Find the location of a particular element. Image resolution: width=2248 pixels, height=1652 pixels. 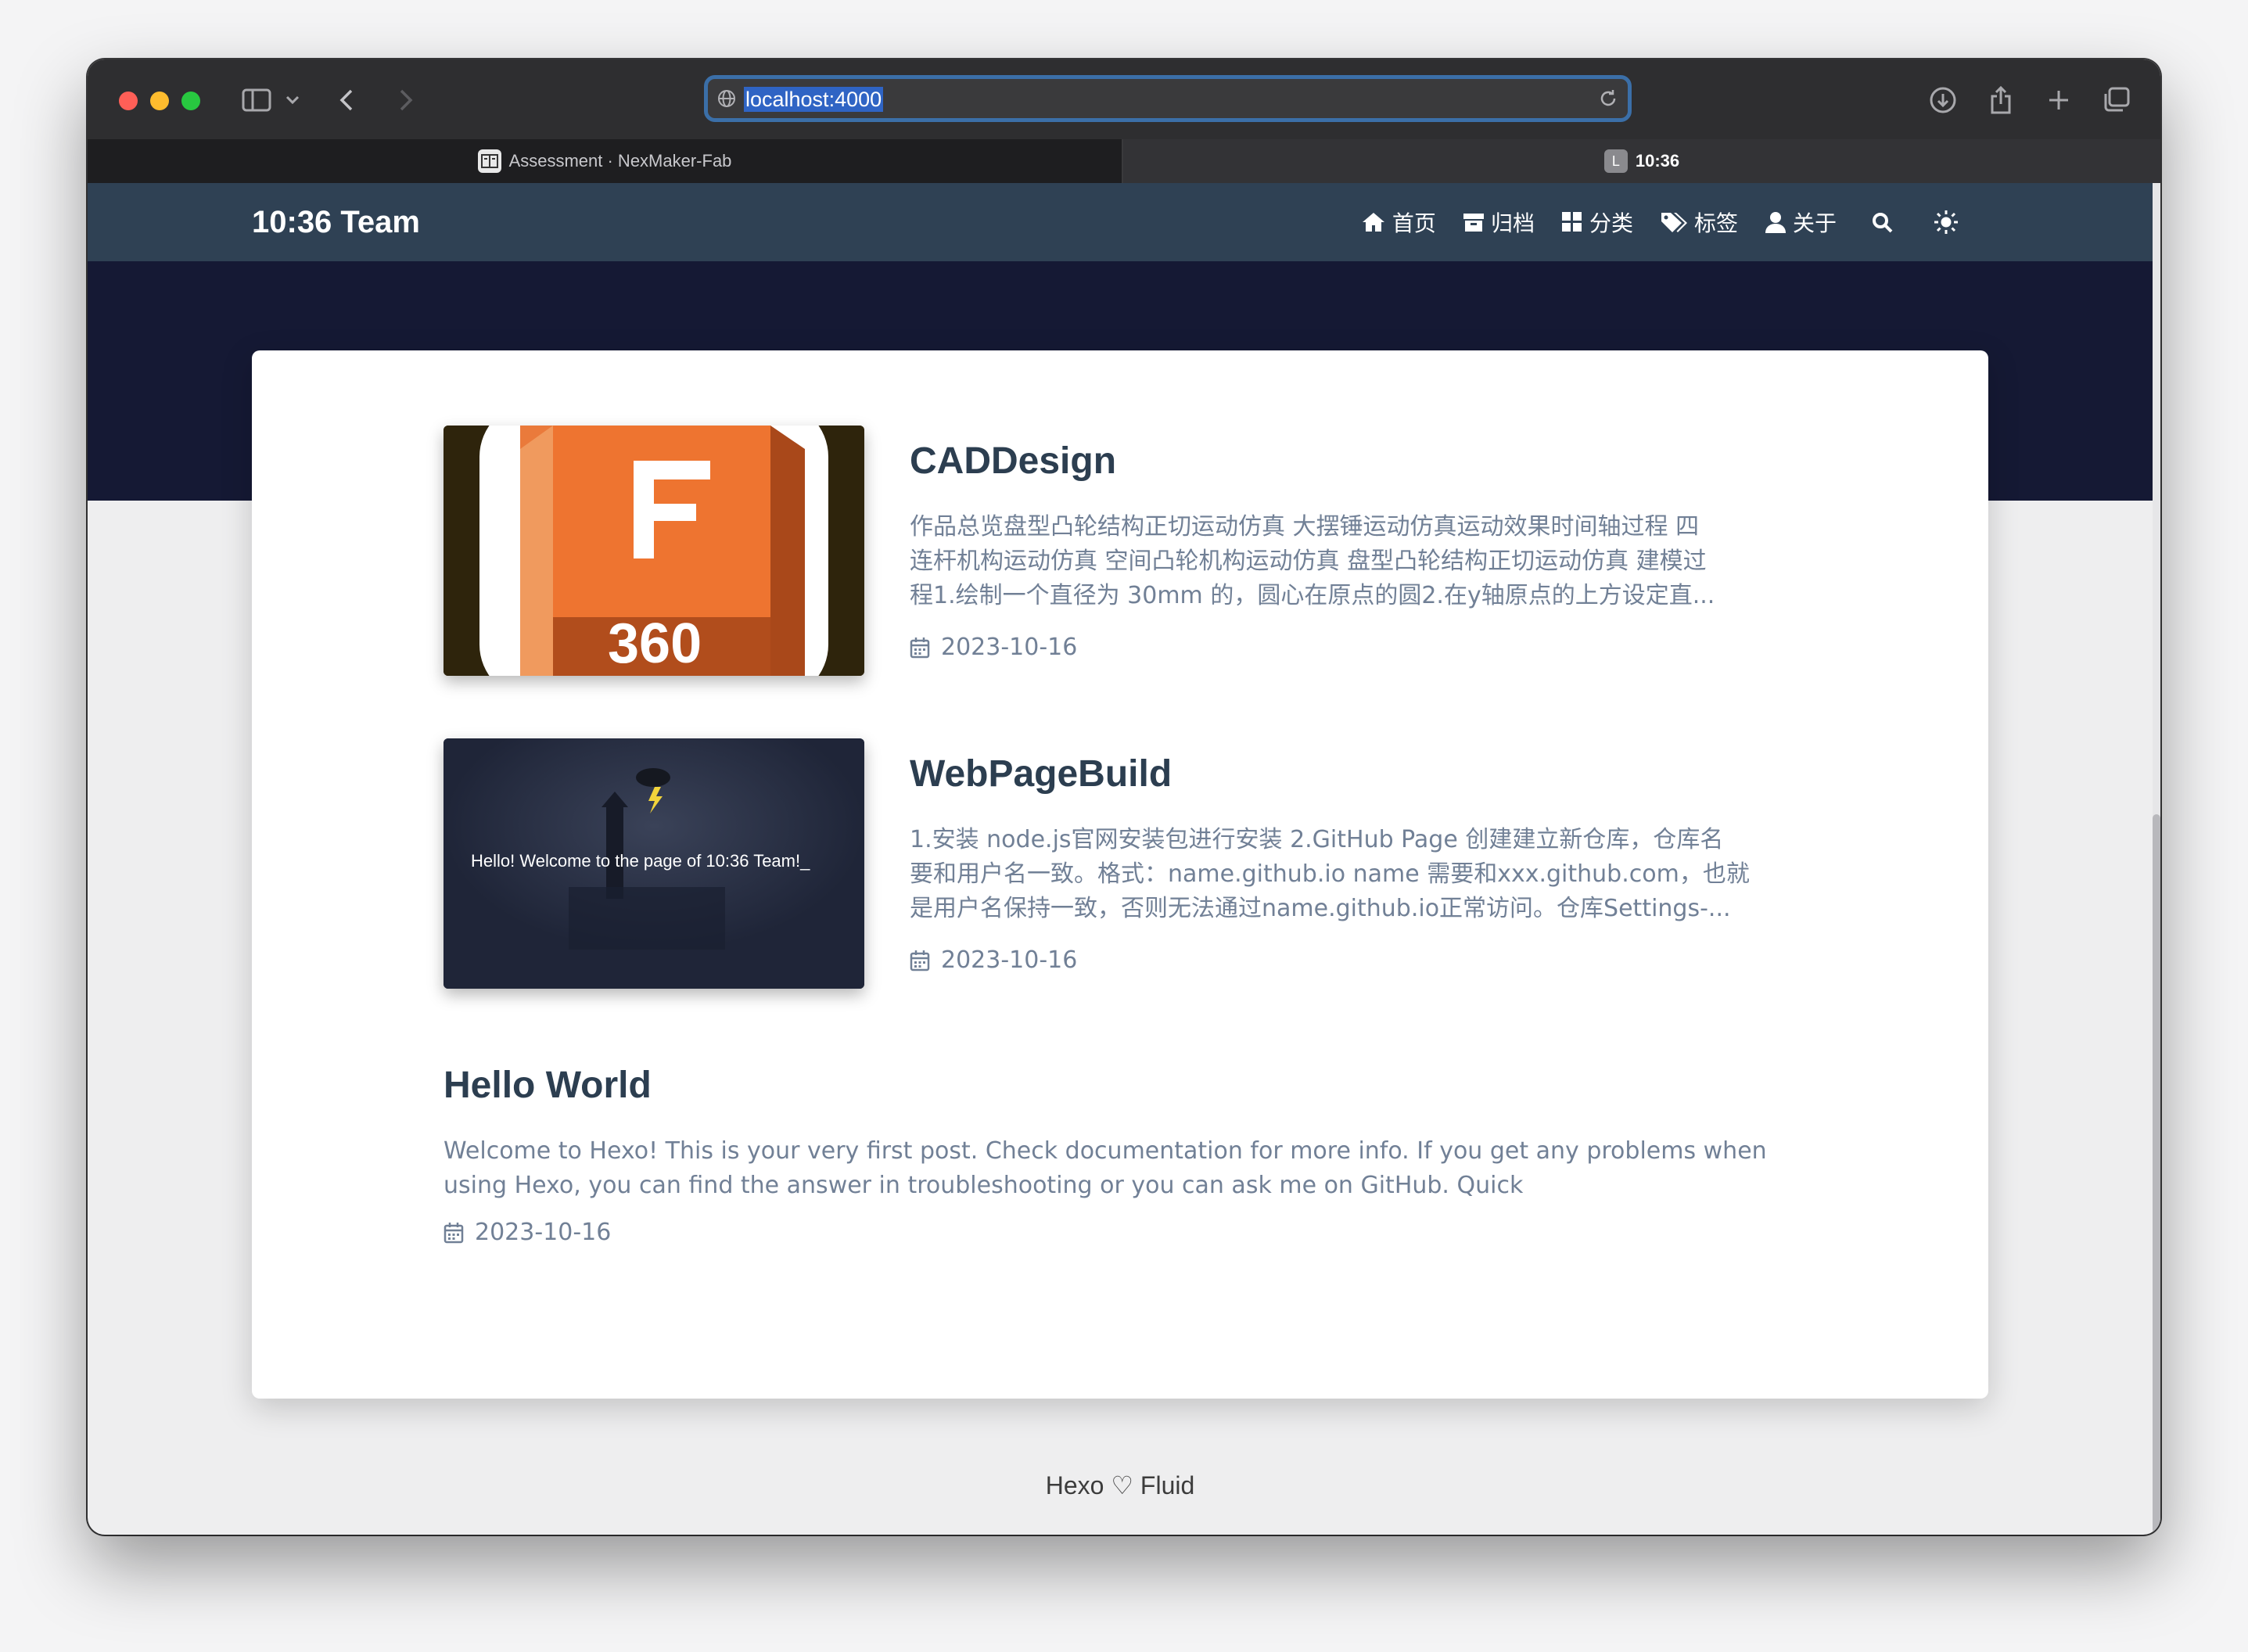

globe-icon is located at coordinates (726, 99).